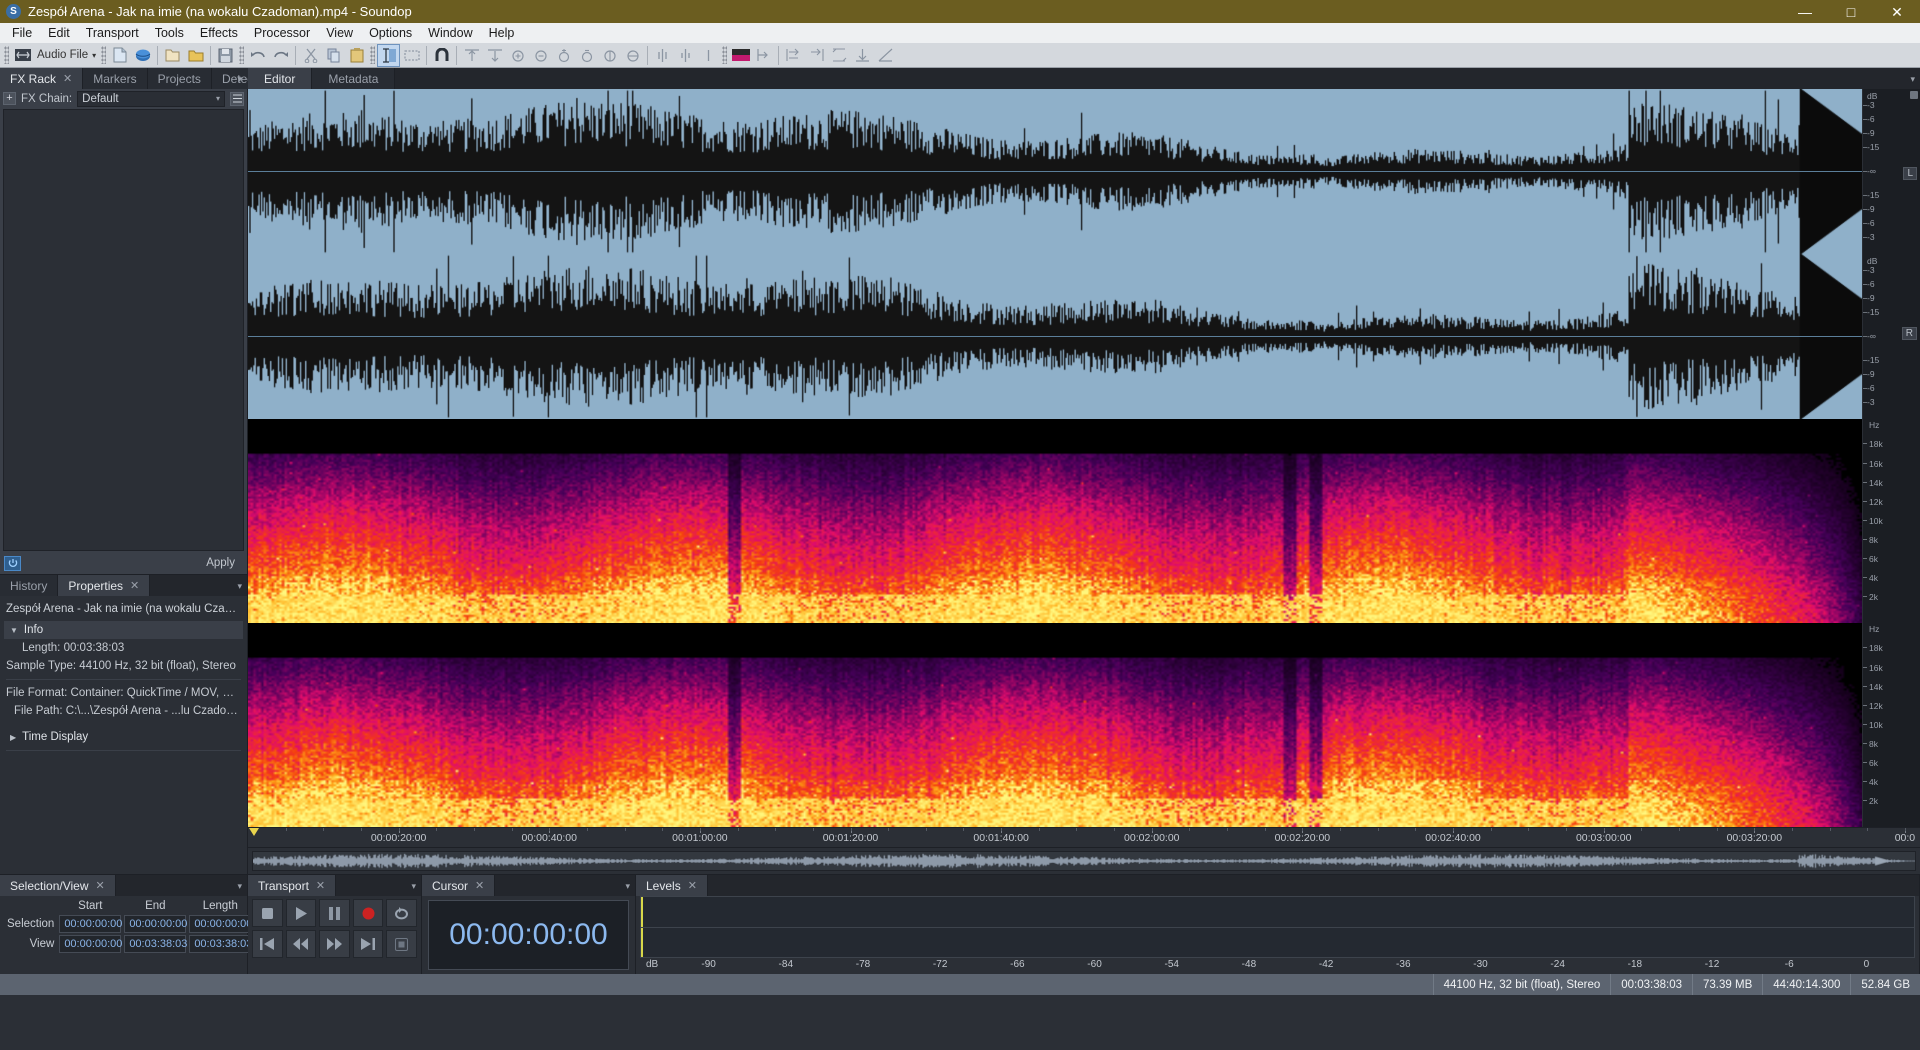  What do you see at coordinates (119, 55) in the screenshot?
I see `new-file-icon` at bounding box center [119, 55].